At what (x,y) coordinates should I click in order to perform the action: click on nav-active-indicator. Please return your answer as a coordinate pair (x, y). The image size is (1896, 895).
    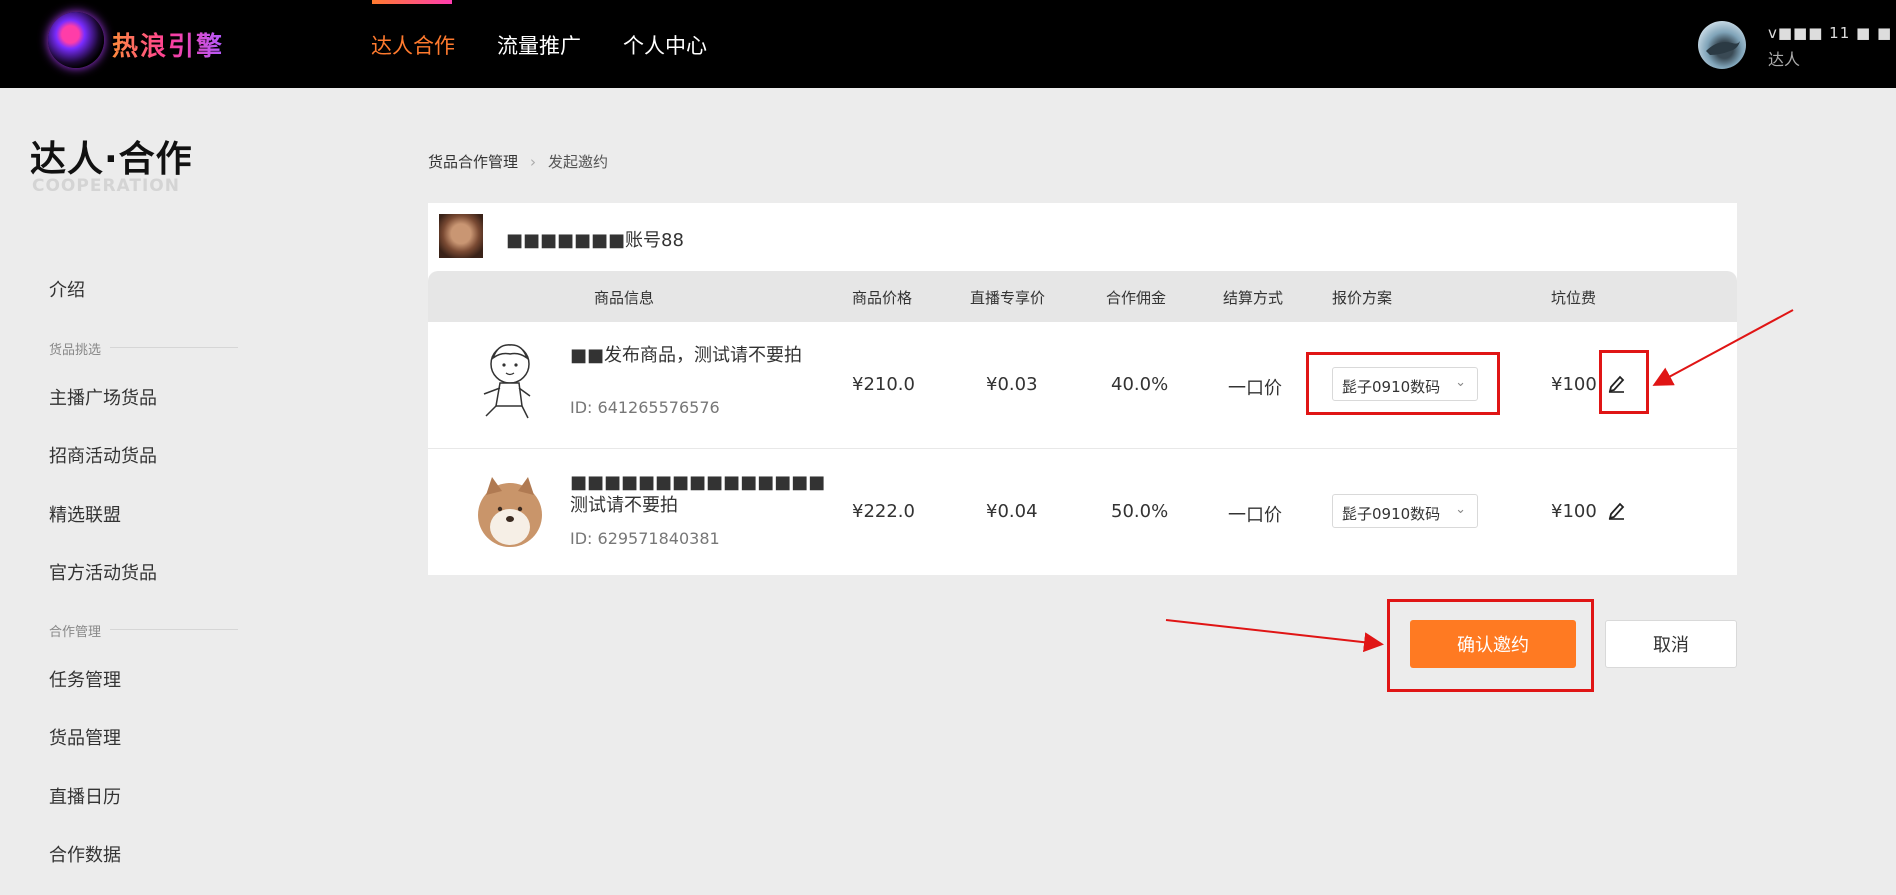
    Looking at the image, I should click on (412, 2).